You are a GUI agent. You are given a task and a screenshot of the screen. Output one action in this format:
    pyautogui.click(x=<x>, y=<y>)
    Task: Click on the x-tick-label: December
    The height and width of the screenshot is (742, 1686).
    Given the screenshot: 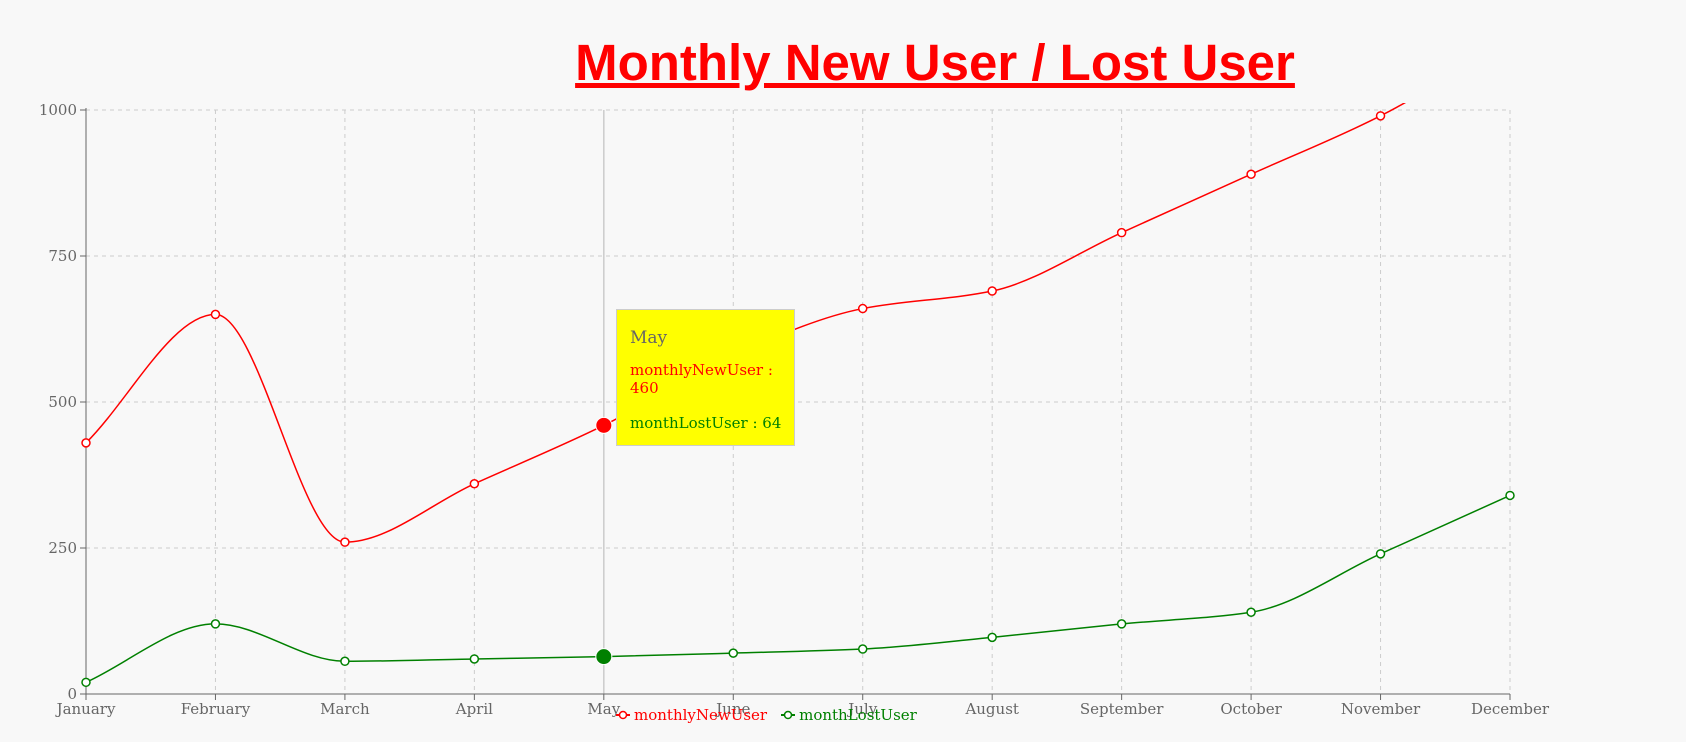 What is the action you would take?
    pyautogui.click(x=1510, y=709)
    